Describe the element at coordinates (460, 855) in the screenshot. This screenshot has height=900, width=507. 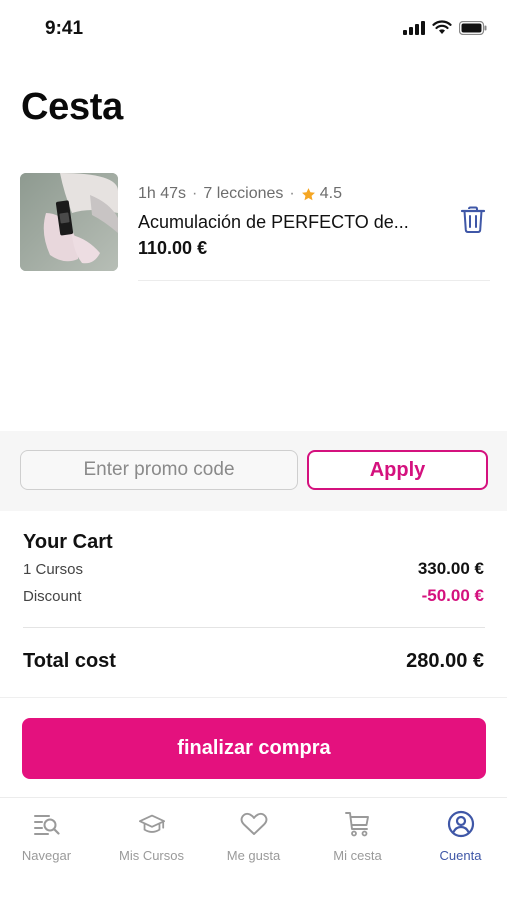
I see `tab-label: Cuenta` at that location.